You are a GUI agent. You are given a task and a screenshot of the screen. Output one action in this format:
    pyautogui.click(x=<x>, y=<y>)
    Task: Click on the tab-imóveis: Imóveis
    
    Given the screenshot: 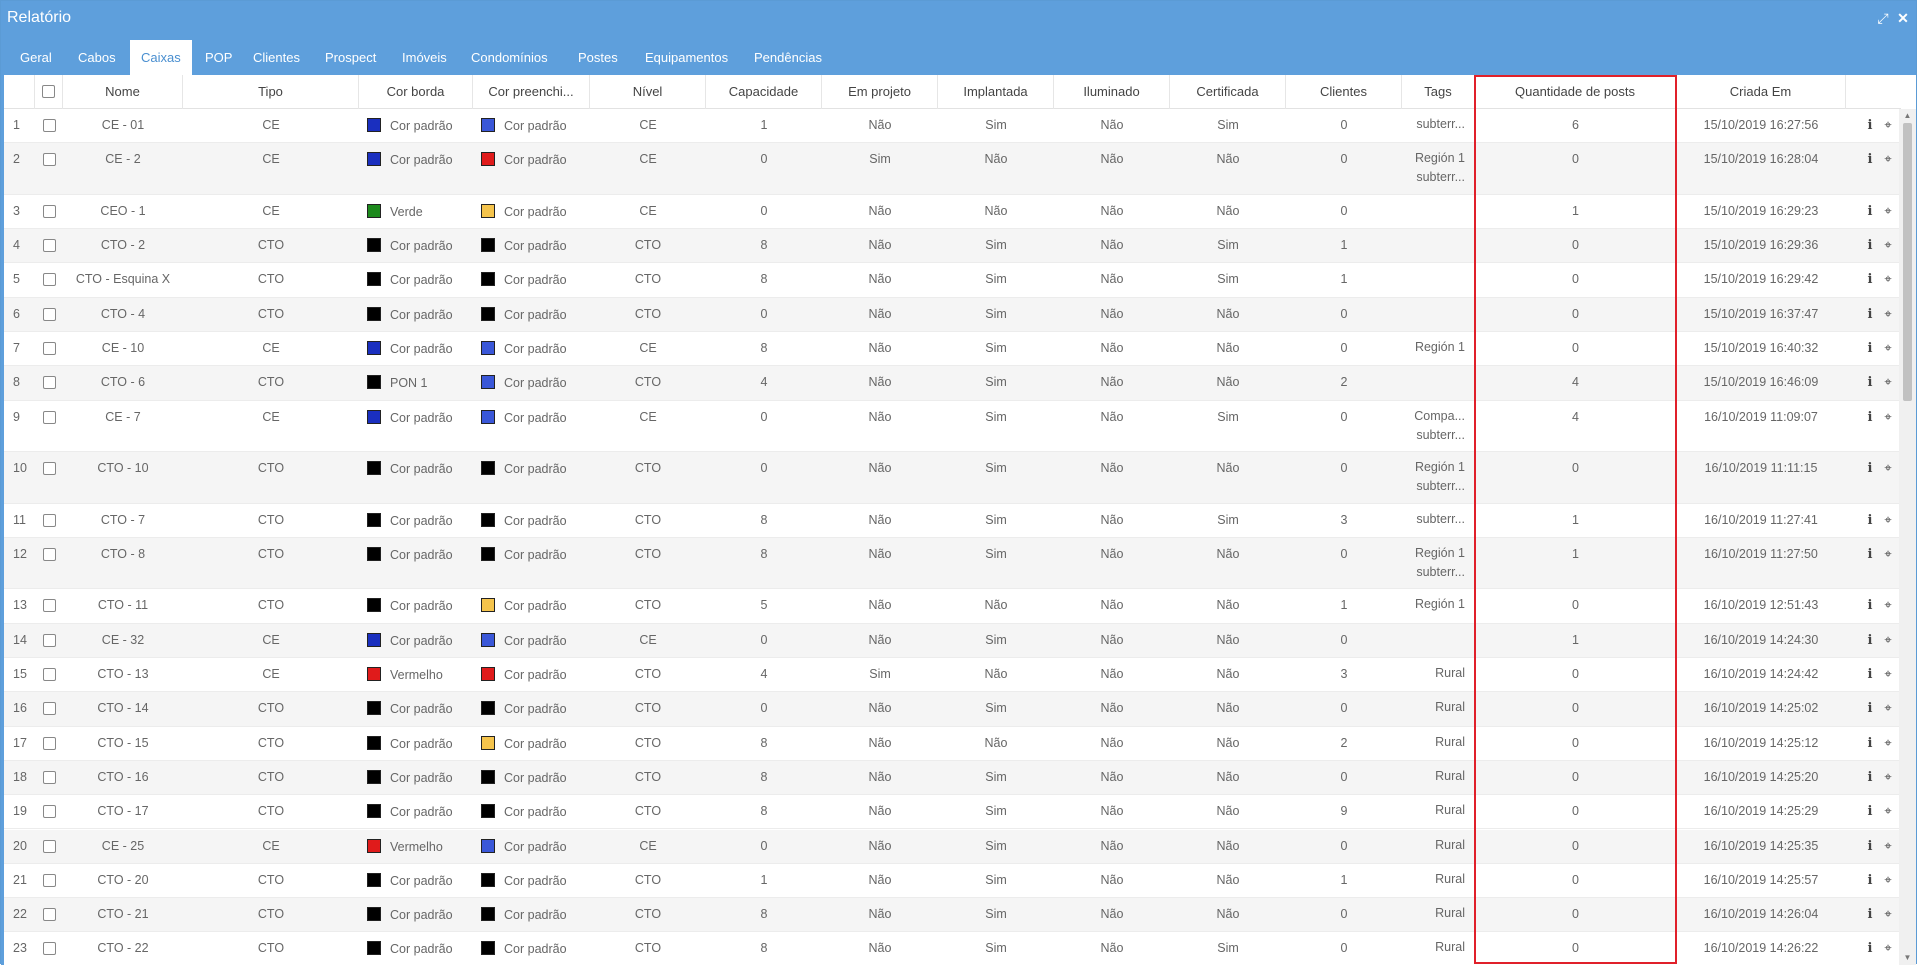 What is the action you would take?
    pyautogui.click(x=424, y=57)
    